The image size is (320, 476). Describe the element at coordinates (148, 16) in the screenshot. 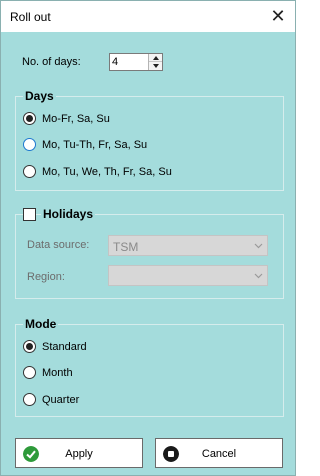

I see `title-bar: Roll out ✕` at that location.